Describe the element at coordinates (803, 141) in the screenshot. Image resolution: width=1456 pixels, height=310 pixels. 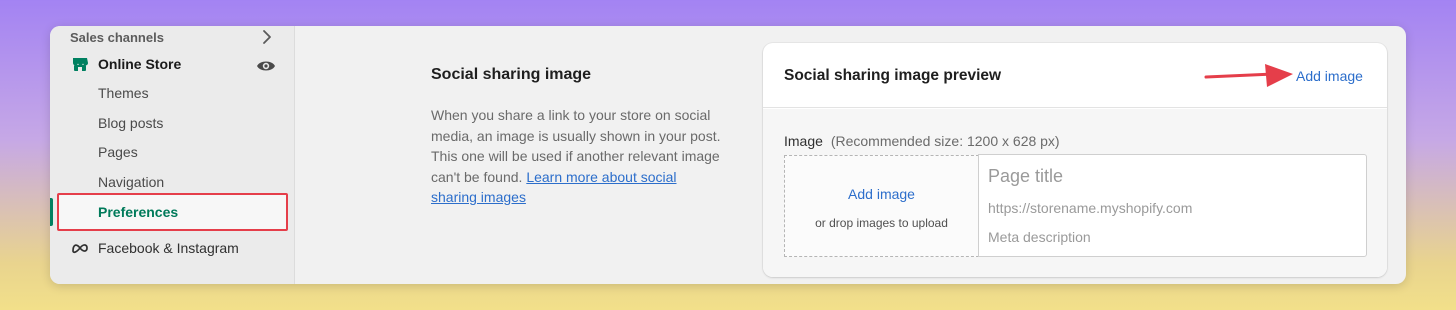
I see `image-label: Image` at that location.